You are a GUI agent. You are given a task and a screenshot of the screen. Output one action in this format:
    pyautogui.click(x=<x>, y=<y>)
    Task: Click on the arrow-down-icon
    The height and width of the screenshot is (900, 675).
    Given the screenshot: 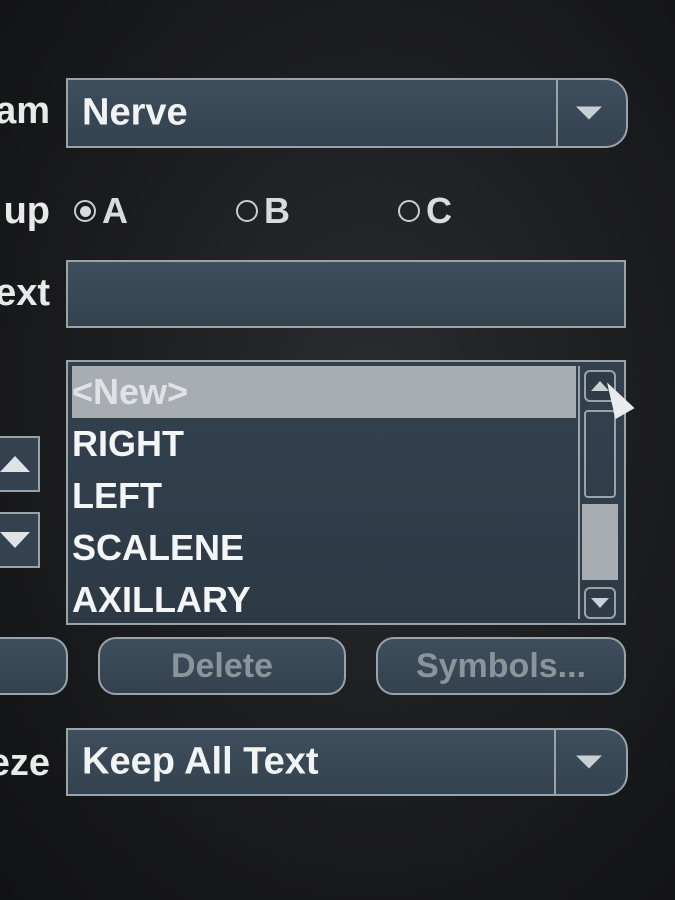 What is the action you would take?
    pyautogui.click(x=15, y=540)
    